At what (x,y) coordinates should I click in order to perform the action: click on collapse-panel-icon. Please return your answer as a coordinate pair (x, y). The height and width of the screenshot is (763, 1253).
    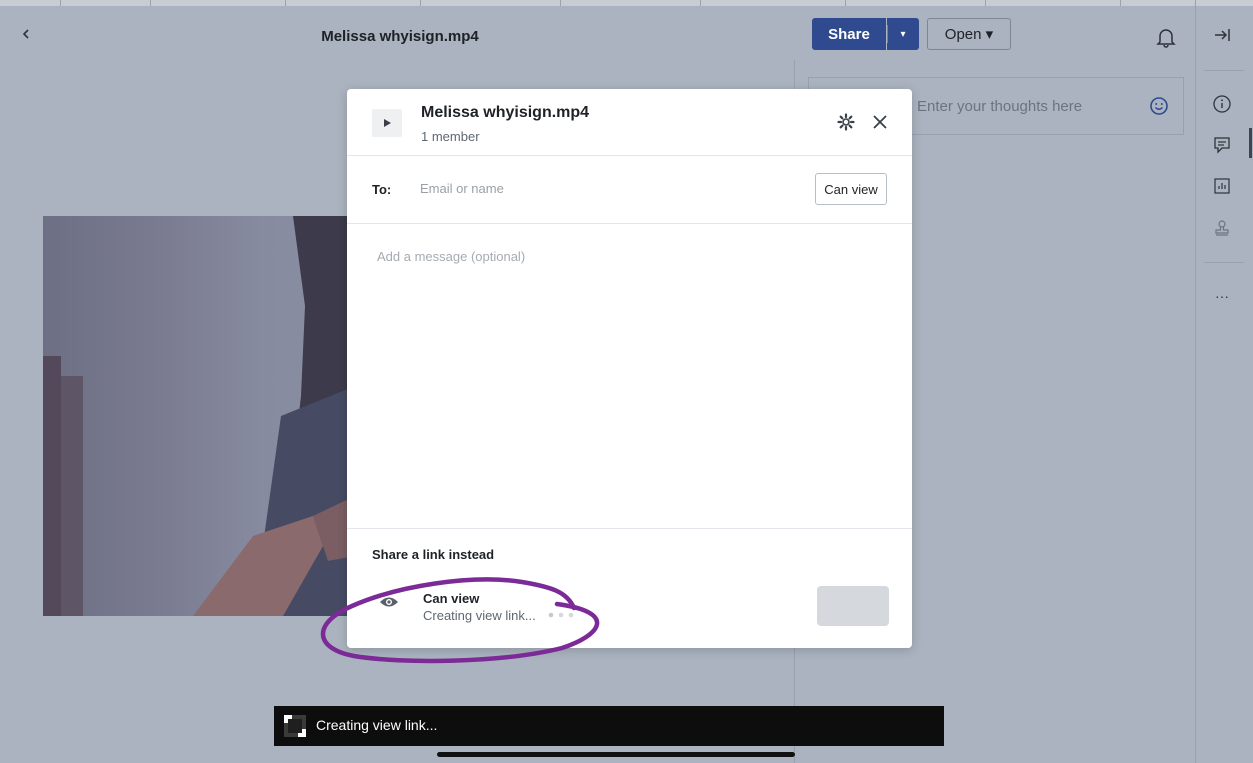
    Looking at the image, I should click on (1222, 35).